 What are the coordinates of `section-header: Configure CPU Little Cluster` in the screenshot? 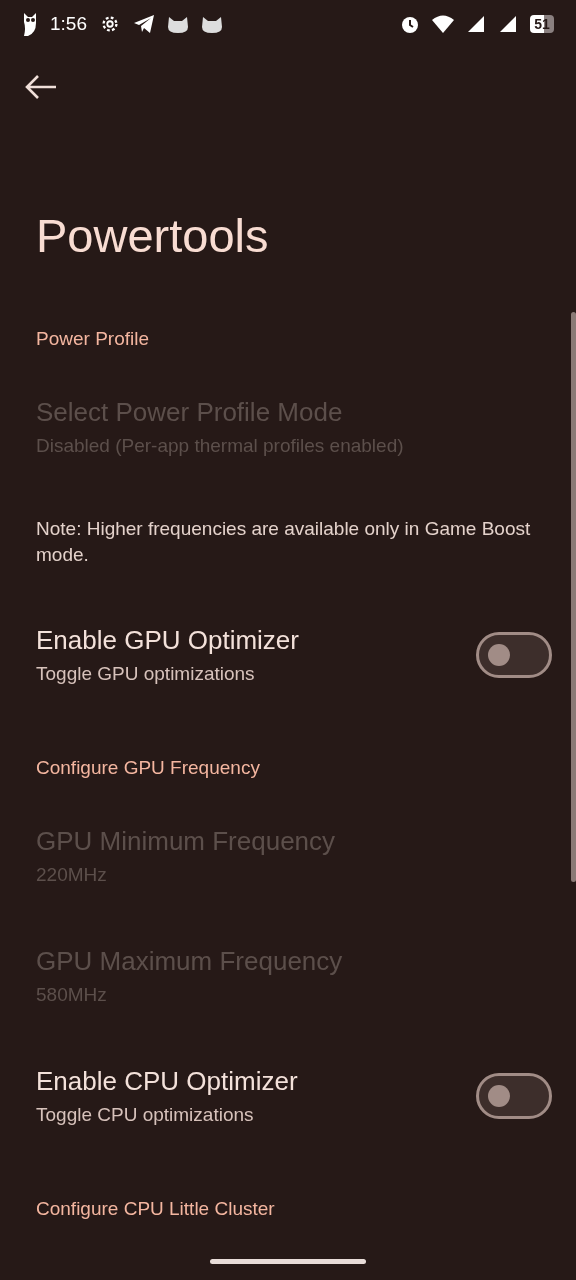 It's located at (155, 1208).